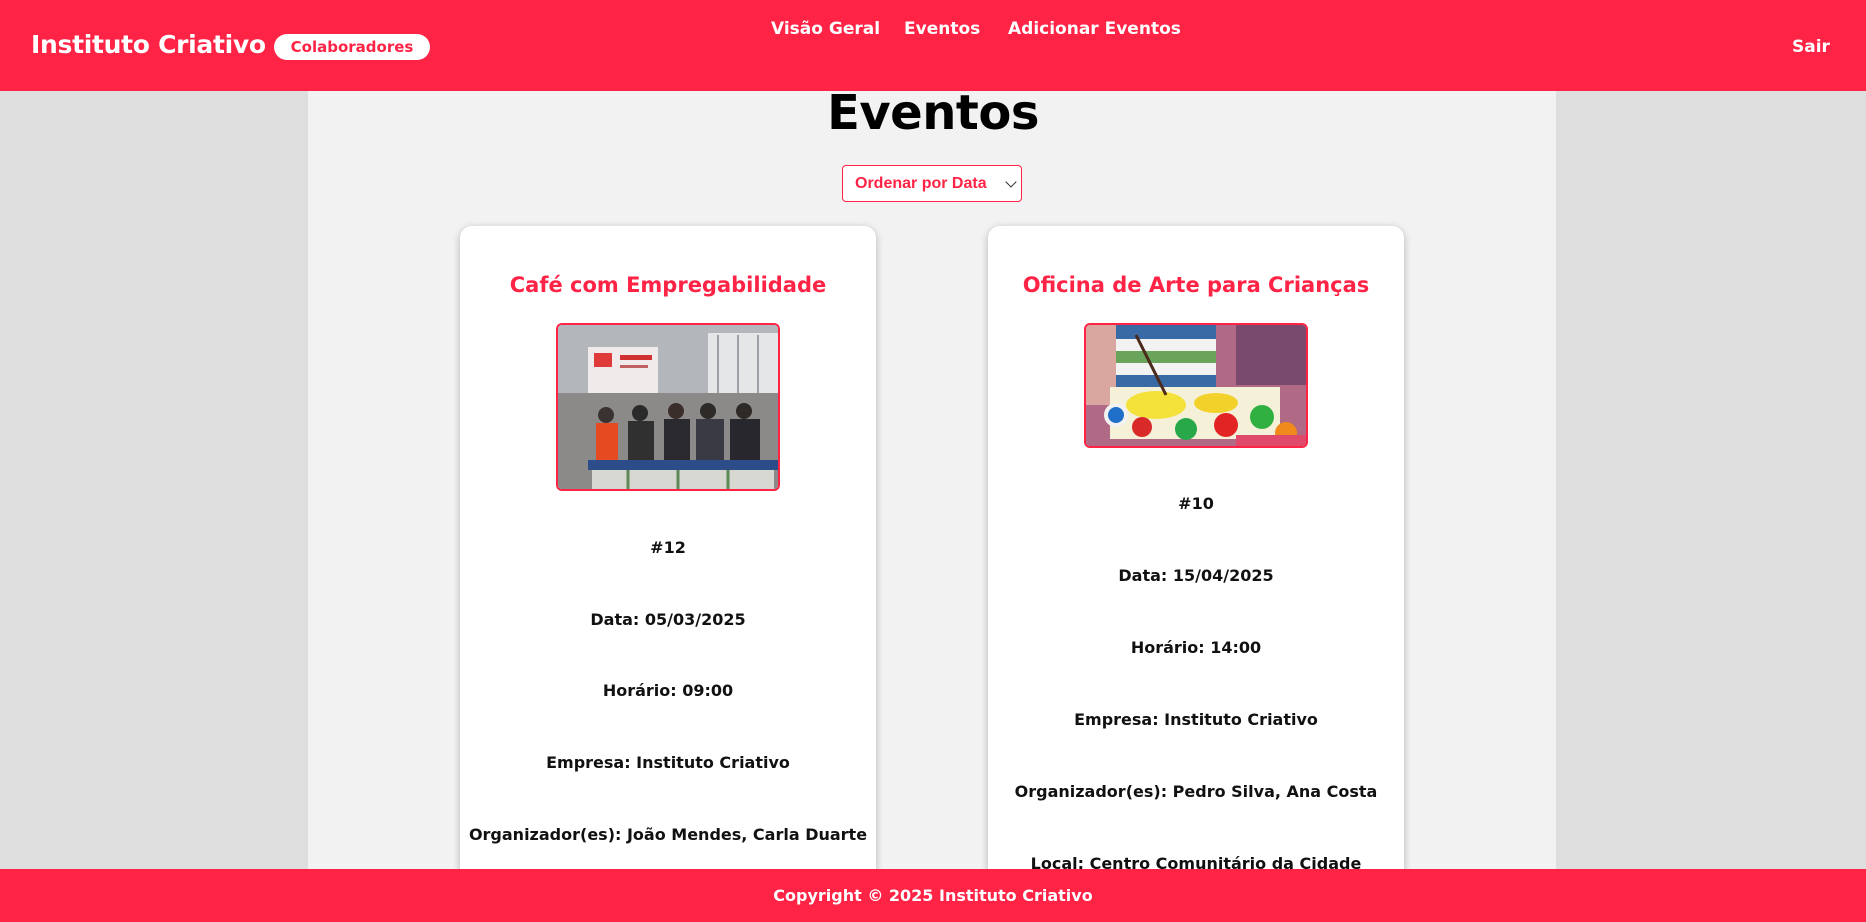 The image size is (1866, 922). I want to click on event-id: #12, so click(668, 547).